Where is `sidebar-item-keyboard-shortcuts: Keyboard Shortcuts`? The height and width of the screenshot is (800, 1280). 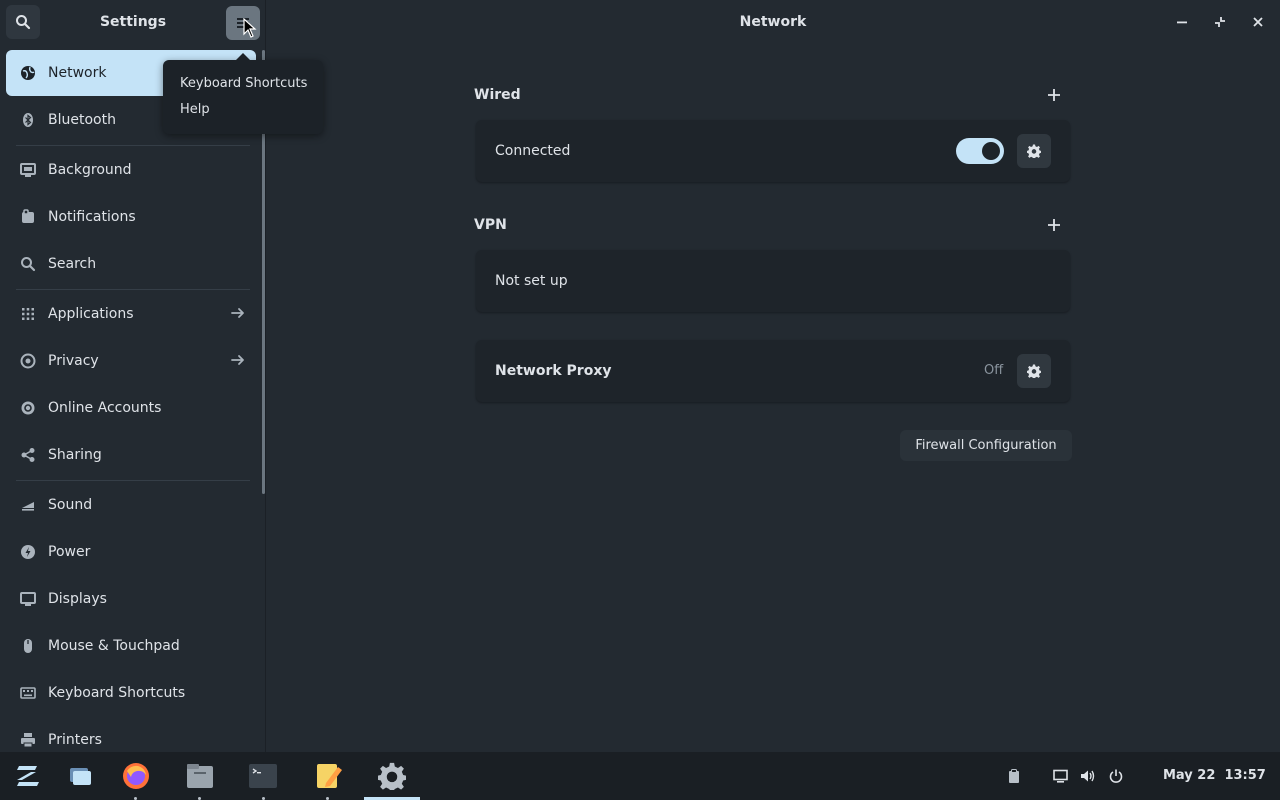 sidebar-item-keyboard-shortcuts: Keyboard Shortcuts is located at coordinates (131, 693).